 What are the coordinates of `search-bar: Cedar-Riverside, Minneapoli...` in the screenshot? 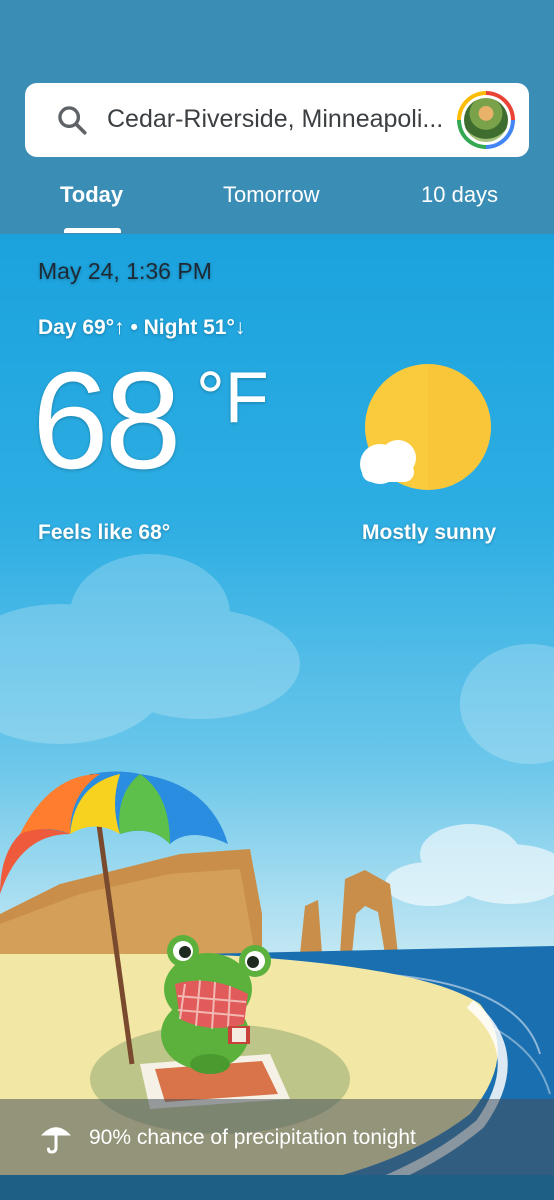 It's located at (277, 120).